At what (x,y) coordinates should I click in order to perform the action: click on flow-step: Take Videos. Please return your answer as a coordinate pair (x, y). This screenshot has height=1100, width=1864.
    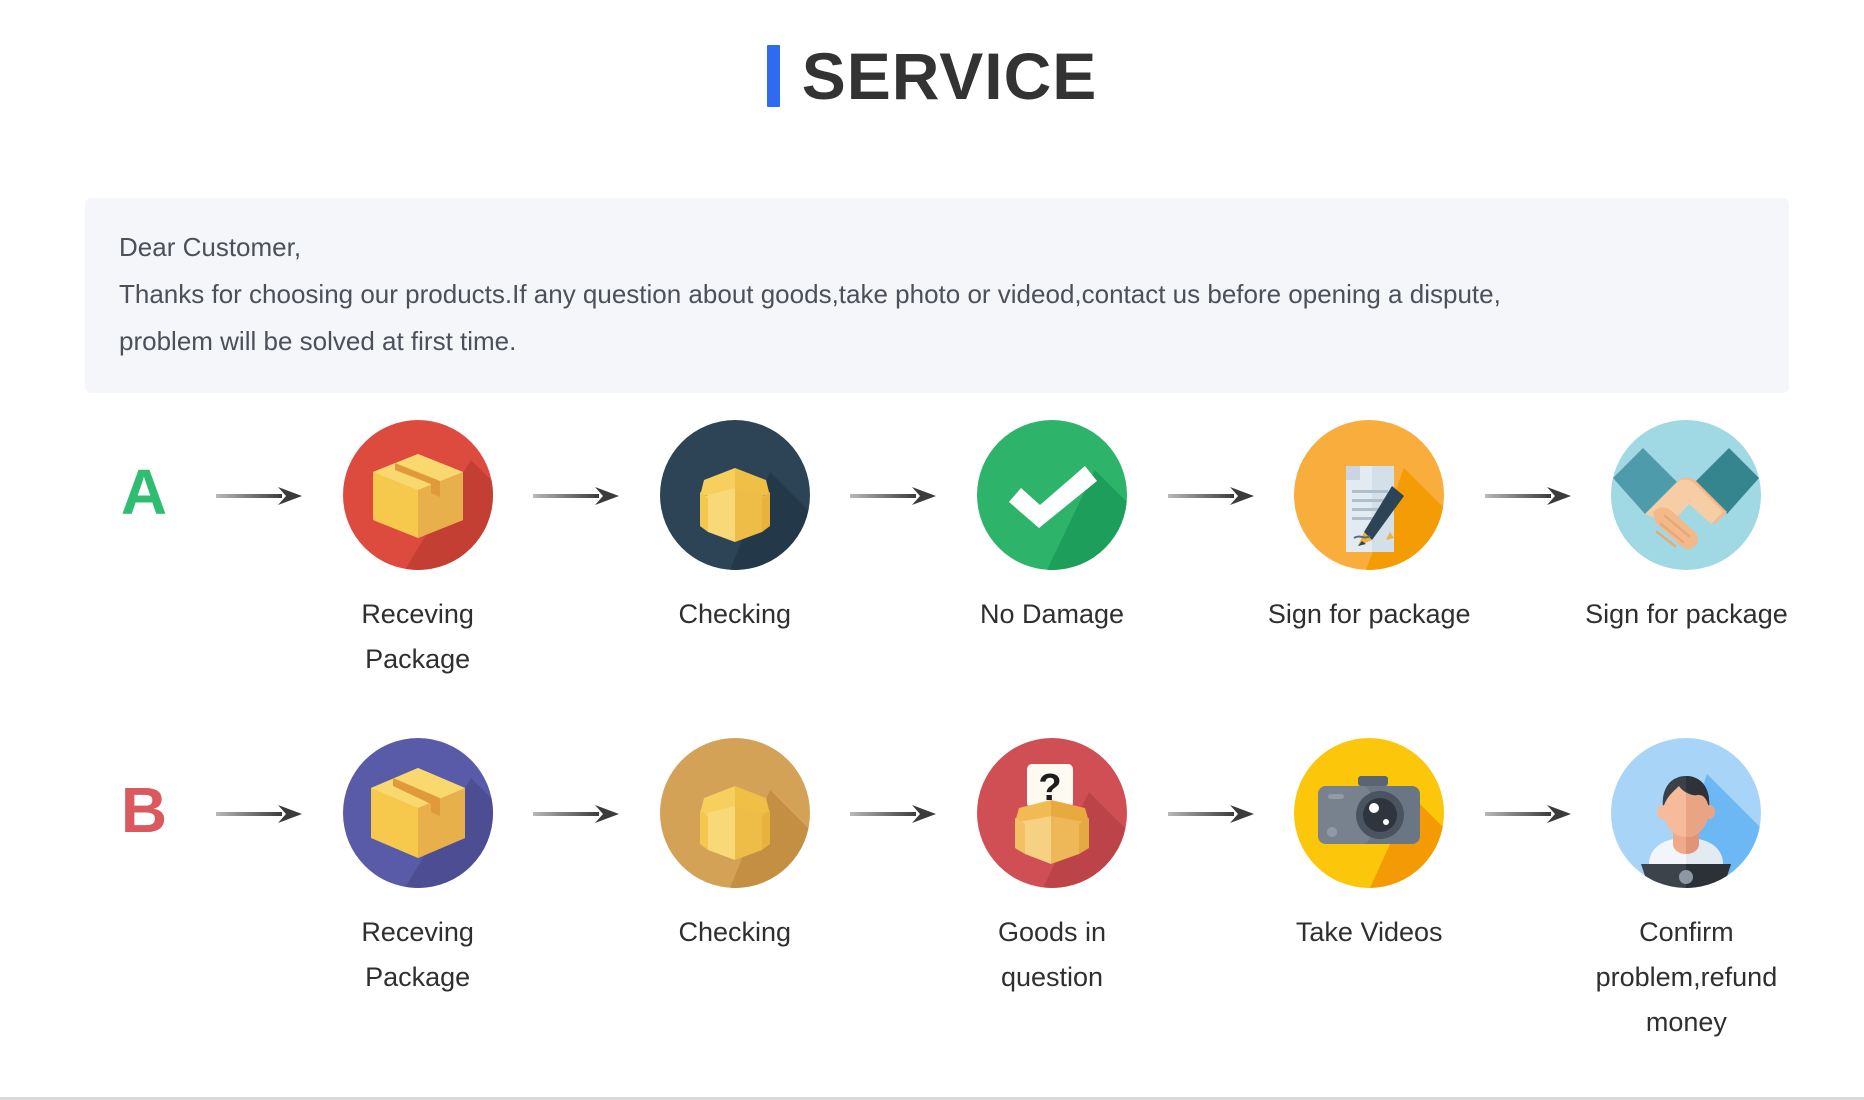
    Looking at the image, I should click on (1369, 846).